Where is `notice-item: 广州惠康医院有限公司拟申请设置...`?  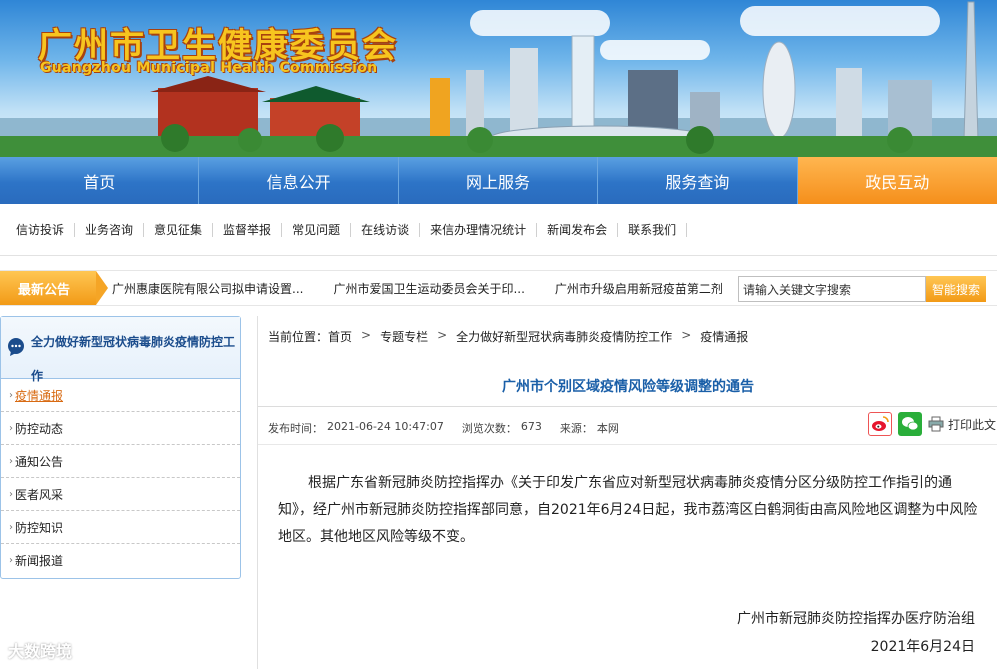 notice-item: 广州惠康医院有限公司拟申请设置... is located at coordinates (207, 288).